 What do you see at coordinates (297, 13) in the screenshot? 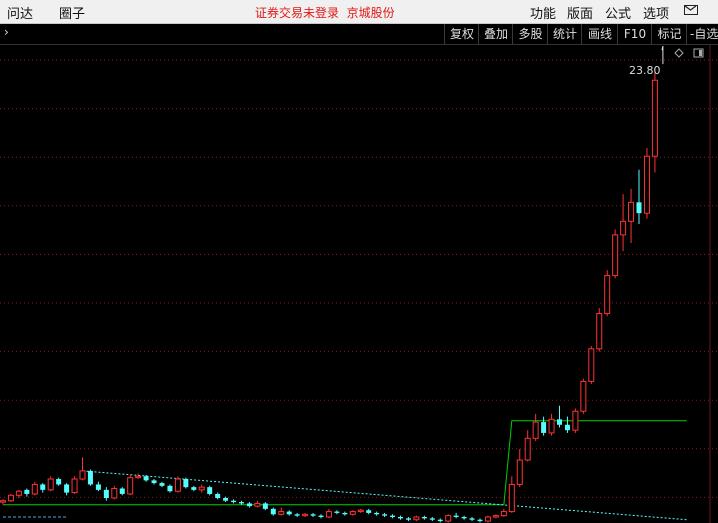
I see `login-status: 证券交易未登录` at bounding box center [297, 13].